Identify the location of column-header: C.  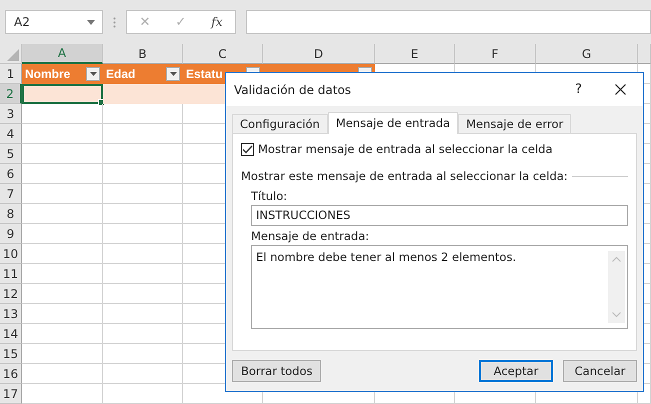
(223, 54).